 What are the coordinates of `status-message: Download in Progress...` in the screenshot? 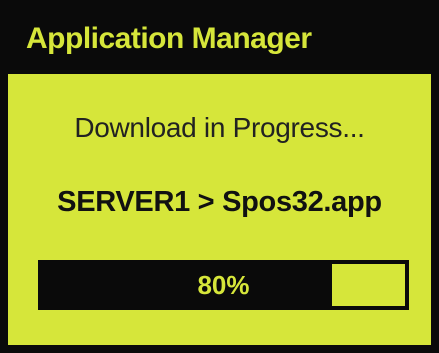 It's located at (219, 127).